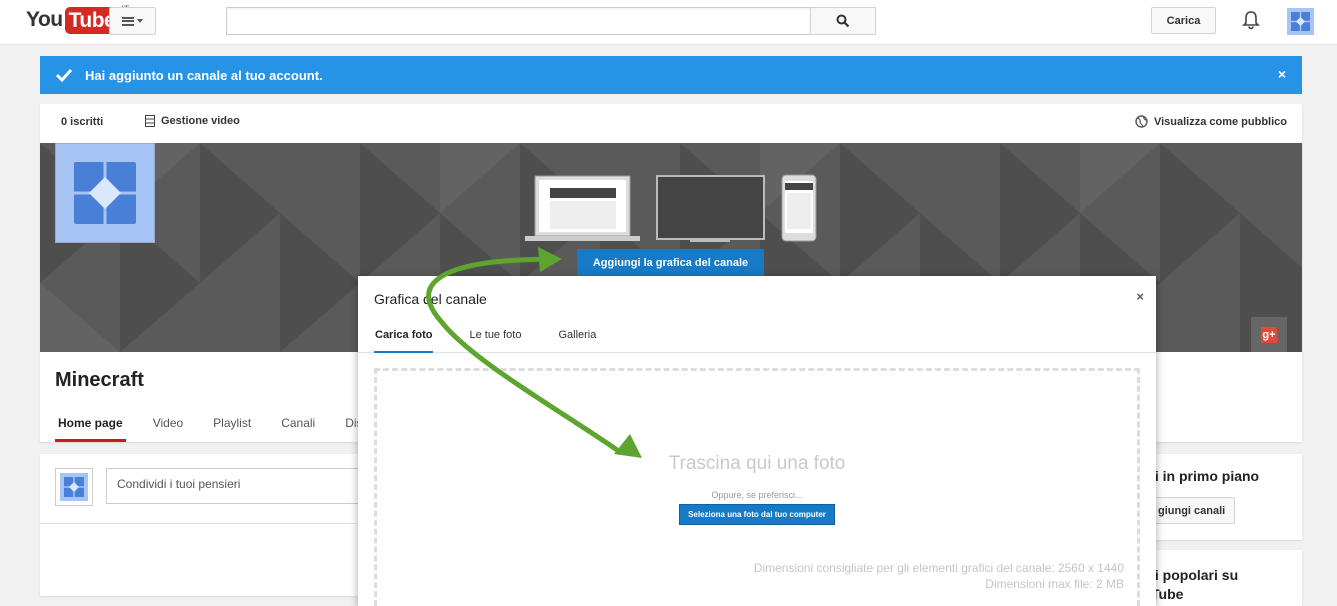  What do you see at coordinates (232, 425) in the screenshot?
I see `tab-playlist: Playlist` at bounding box center [232, 425].